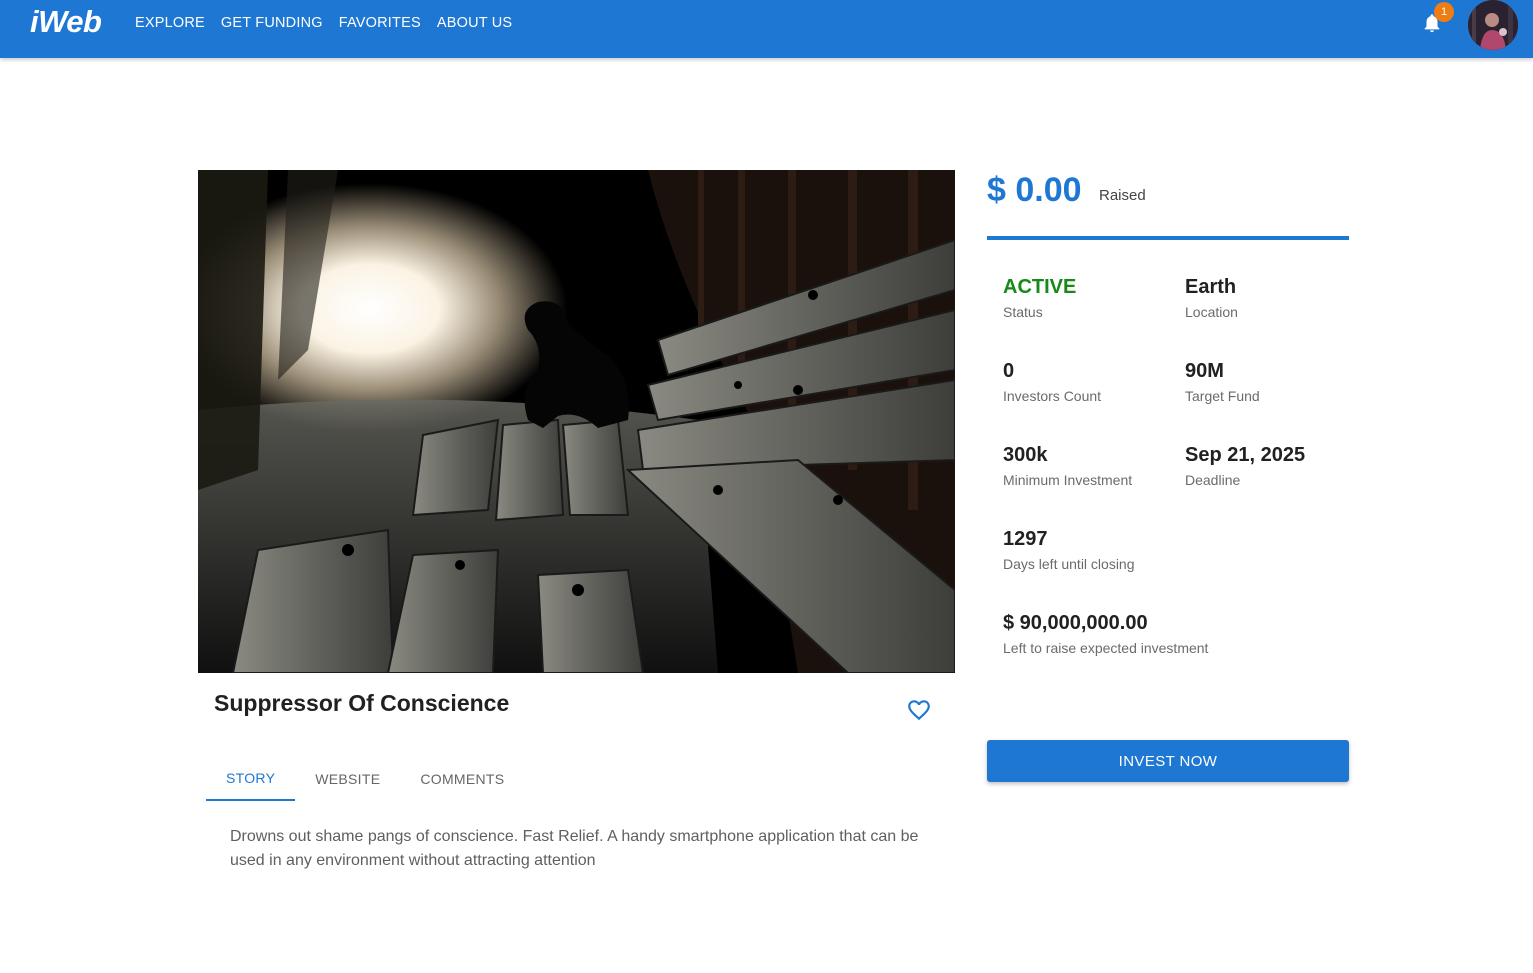 The width and height of the screenshot is (1533, 973). I want to click on days-left-label: Days left until closing, so click(1069, 564).